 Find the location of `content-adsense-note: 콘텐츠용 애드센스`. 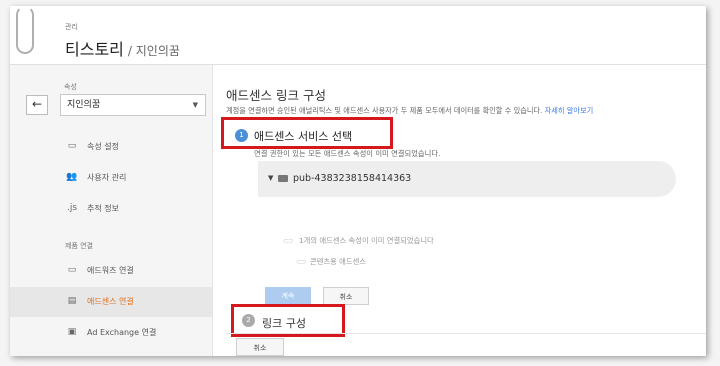

content-adsense-note: 콘텐츠용 애드센스 is located at coordinates (338, 261).